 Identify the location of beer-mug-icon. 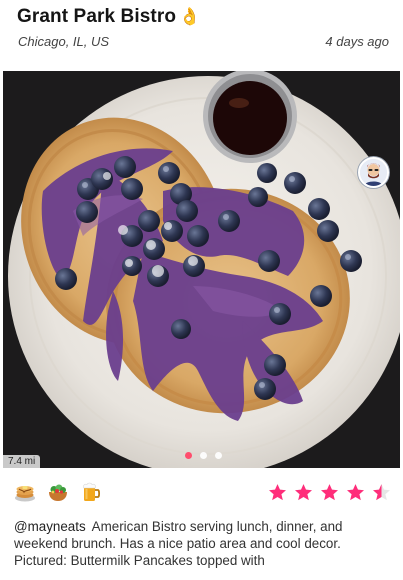
(91, 492).